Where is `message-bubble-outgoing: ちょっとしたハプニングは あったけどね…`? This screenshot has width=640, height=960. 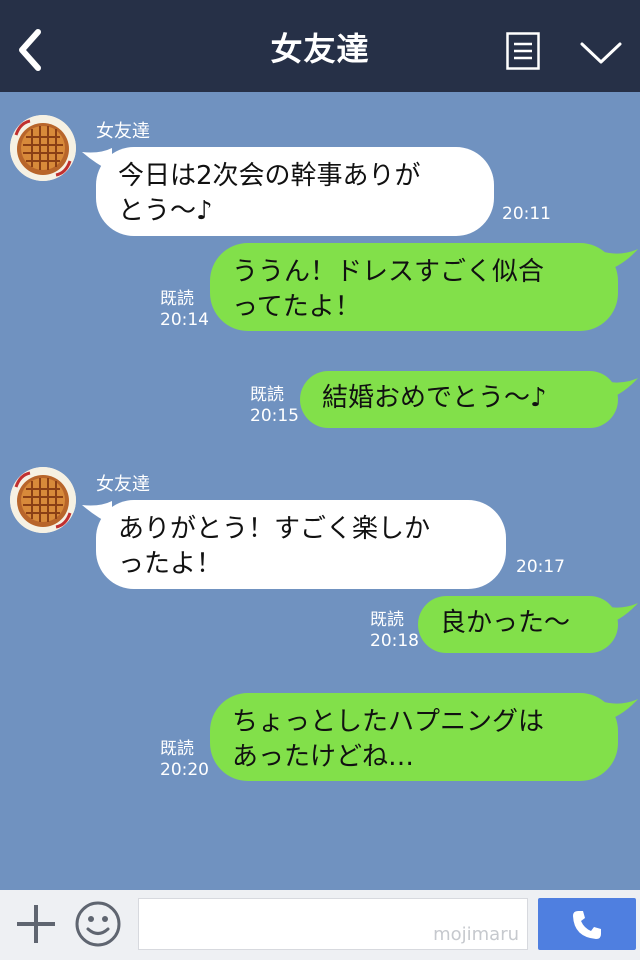 message-bubble-outgoing: ちょっとしたハプニングは あったけどね… is located at coordinates (414, 737).